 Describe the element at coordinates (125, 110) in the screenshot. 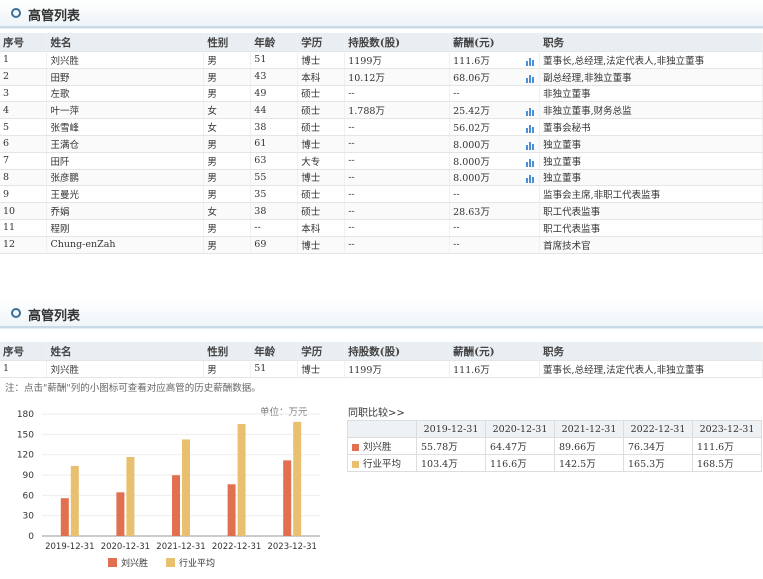

I see `cell-name: 叶一萍` at that location.